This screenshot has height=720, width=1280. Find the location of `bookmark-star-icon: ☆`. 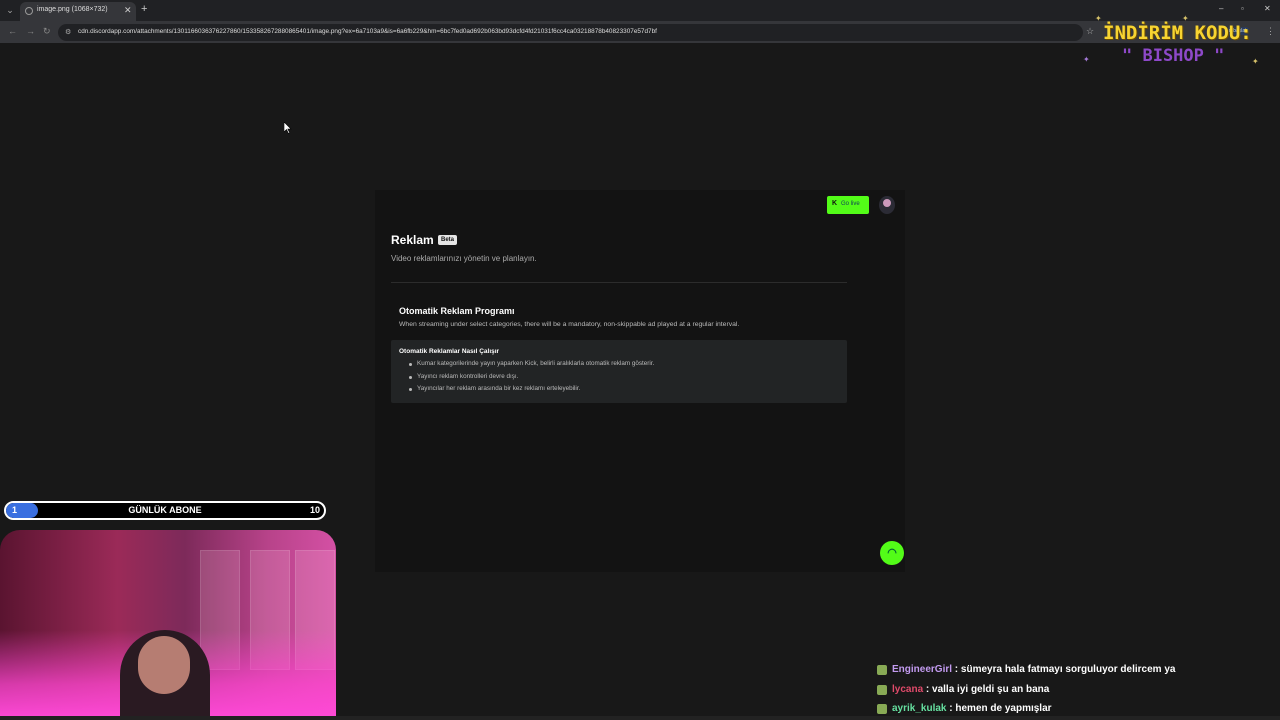

bookmark-star-icon: ☆ is located at coordinates (1090, 31).